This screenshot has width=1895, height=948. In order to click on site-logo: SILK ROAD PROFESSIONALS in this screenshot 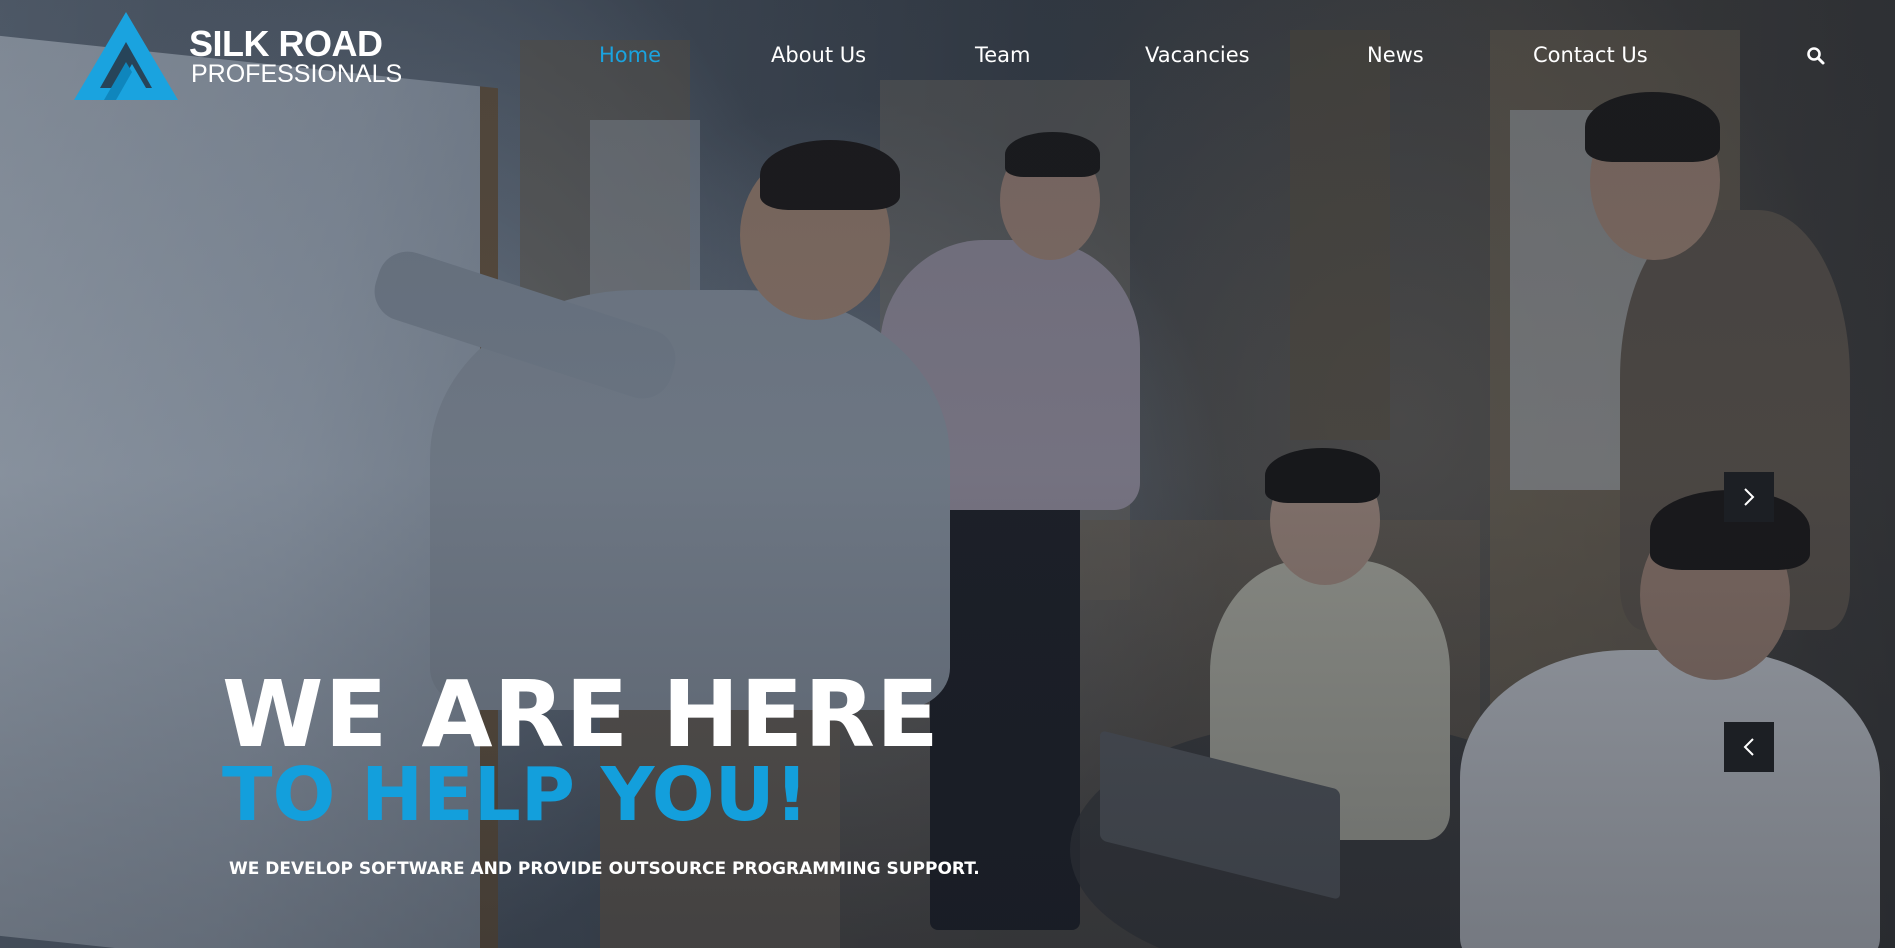, I will do `click(238, 57)`.